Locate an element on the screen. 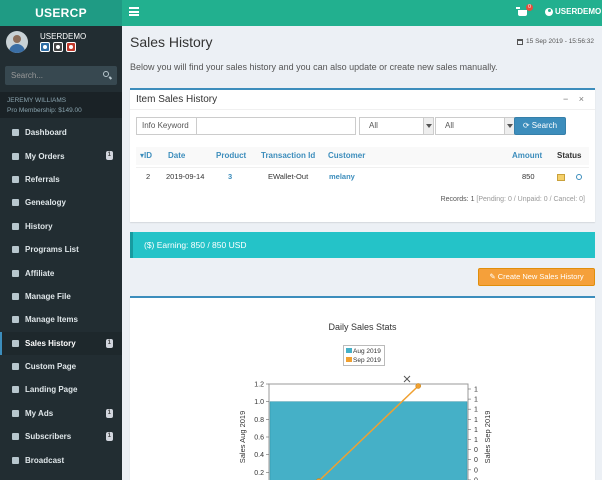 This screenshot has height=480, width=602. sidebar-item-label: History is located at coordinates (39, 226).